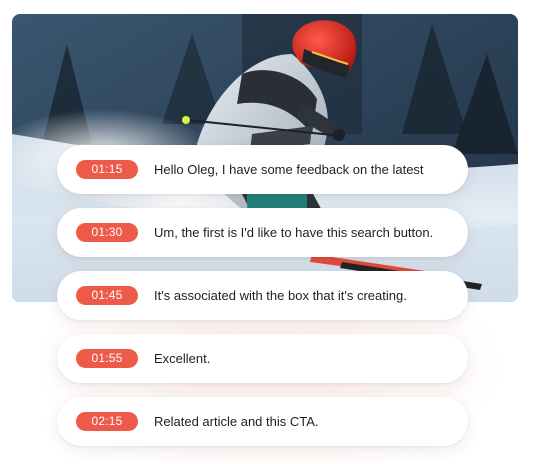  I want to click on timestamp-badge: 01:45, so click(107, 295).